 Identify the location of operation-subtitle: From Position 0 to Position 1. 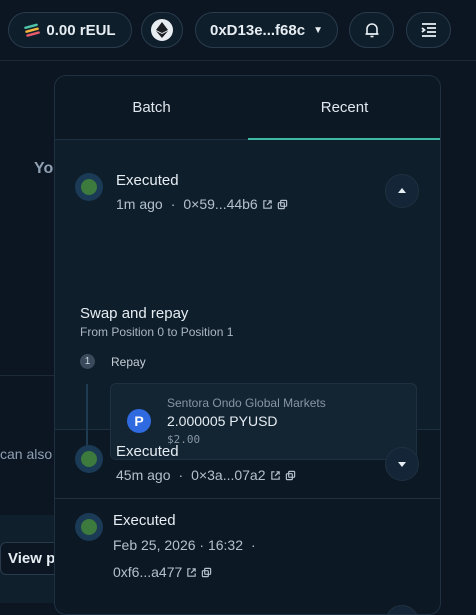
(157, 332).